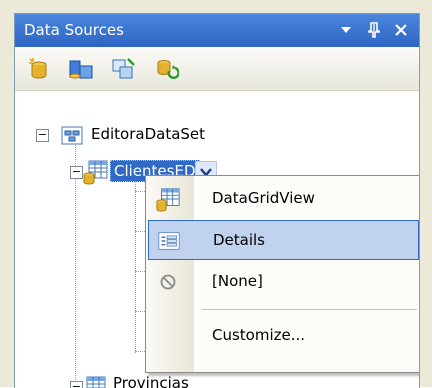 The width and height of the screenshot is (432, 388). I want to click on panel-title: Data Sources, so click(74, 30).